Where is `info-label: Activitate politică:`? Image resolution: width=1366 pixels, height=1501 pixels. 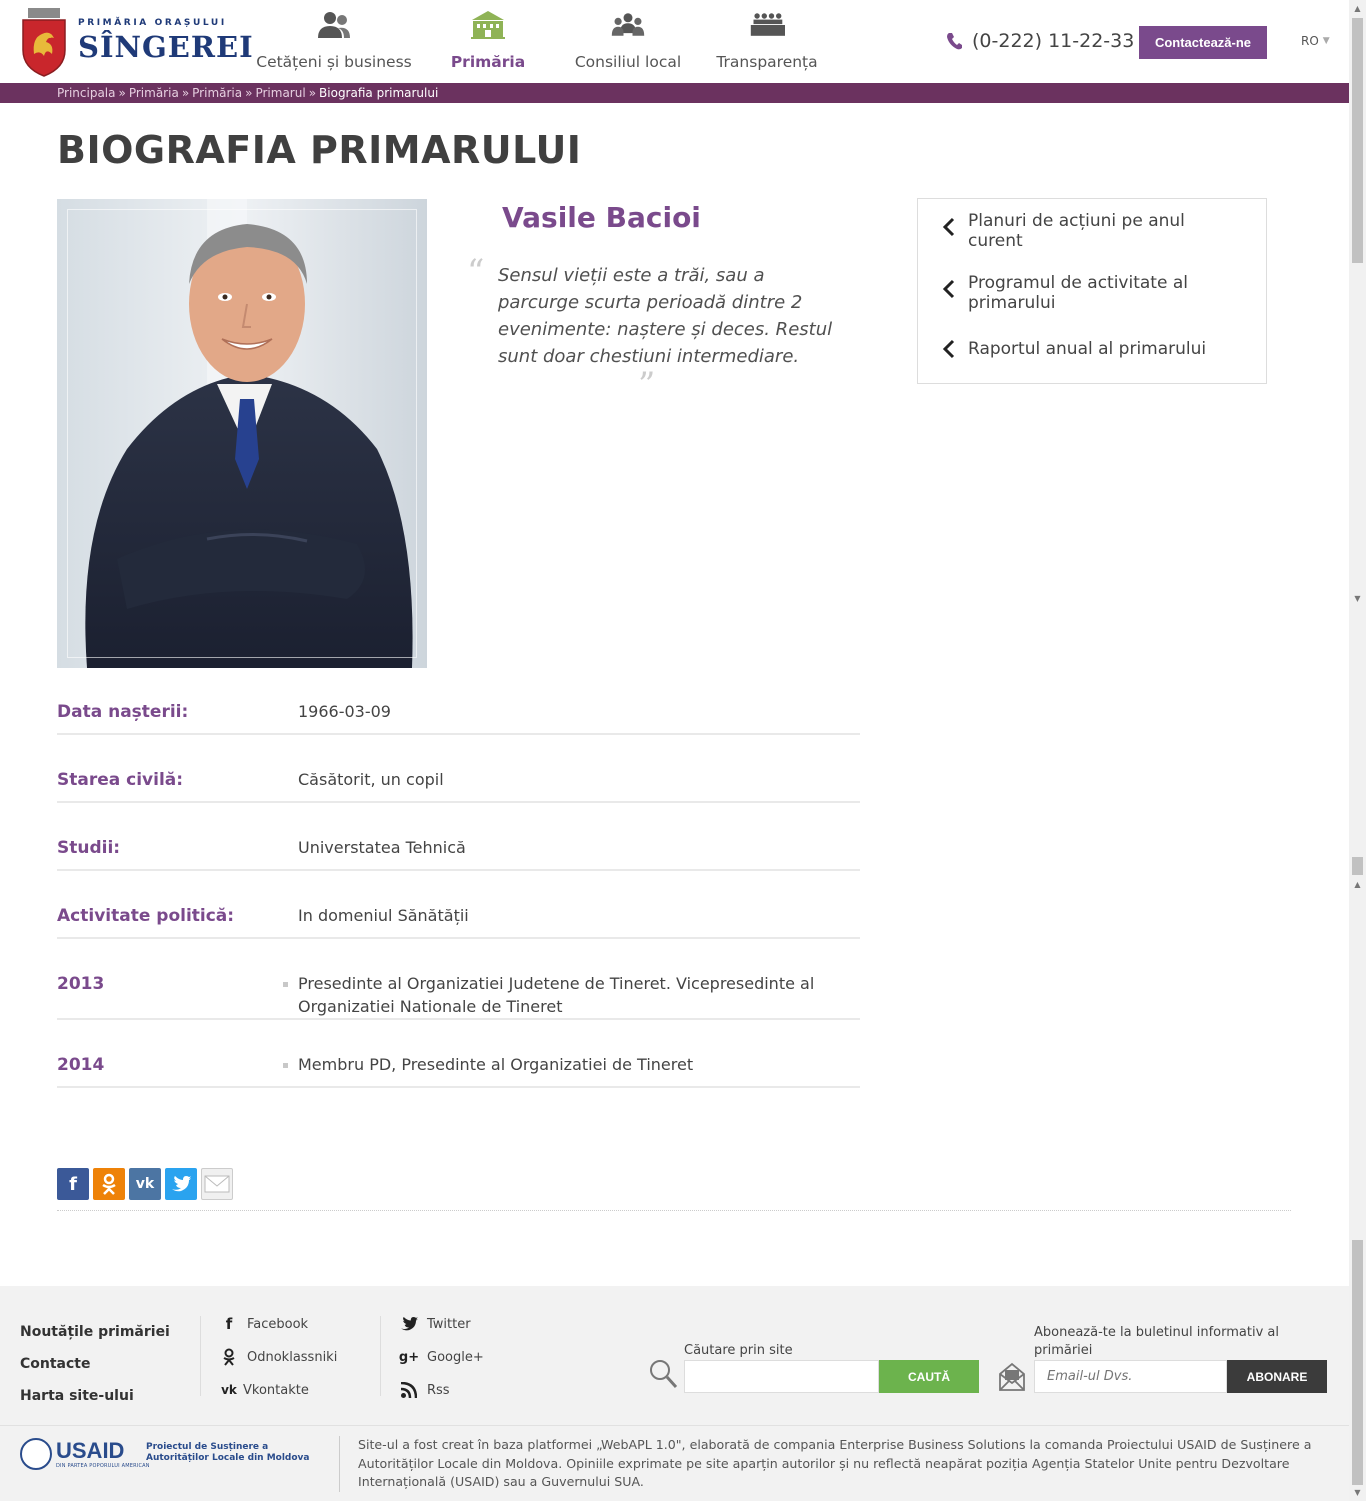 info-label: Activitate politică: is located at coordinates (146, 916).